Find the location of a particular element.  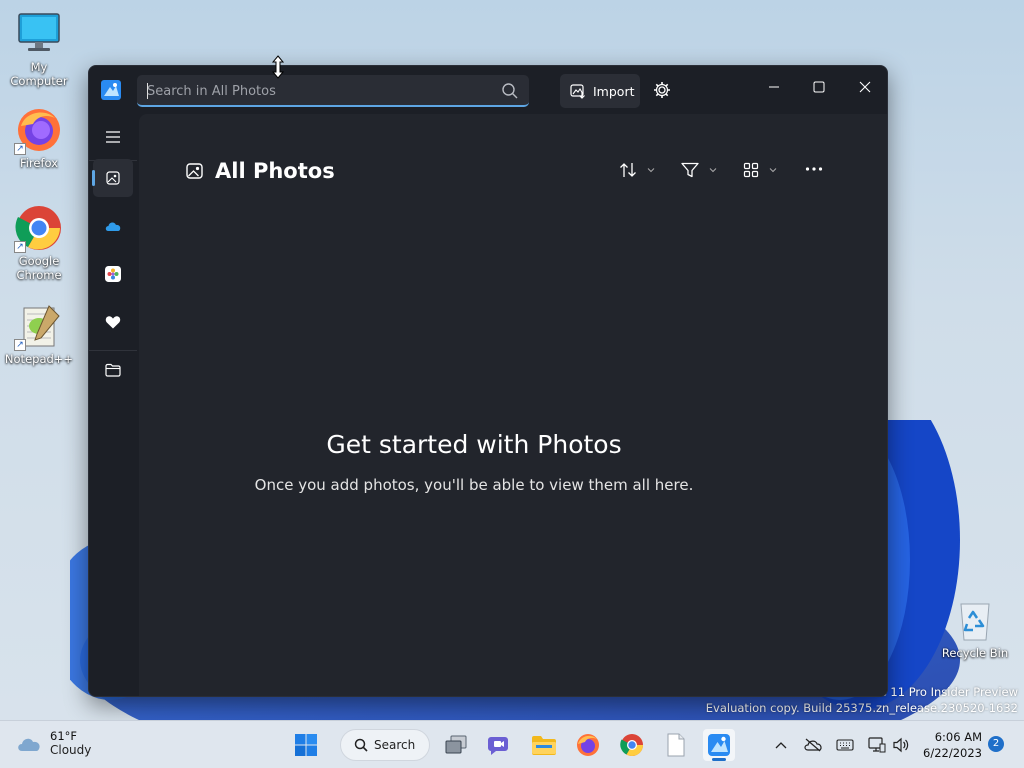

taskbar-chrome is located at coordinates (632, 745).